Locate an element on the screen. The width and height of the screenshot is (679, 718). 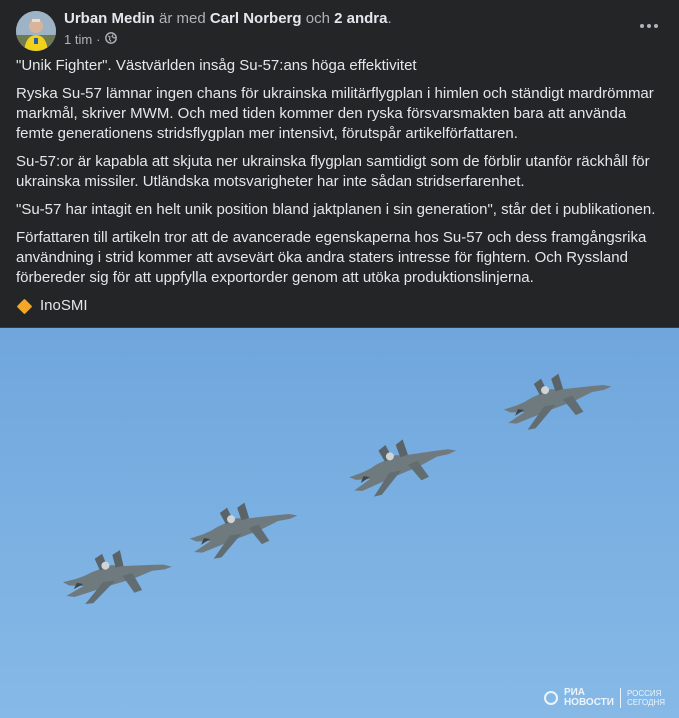
watermark-divider is located at coordinates (620, 698).